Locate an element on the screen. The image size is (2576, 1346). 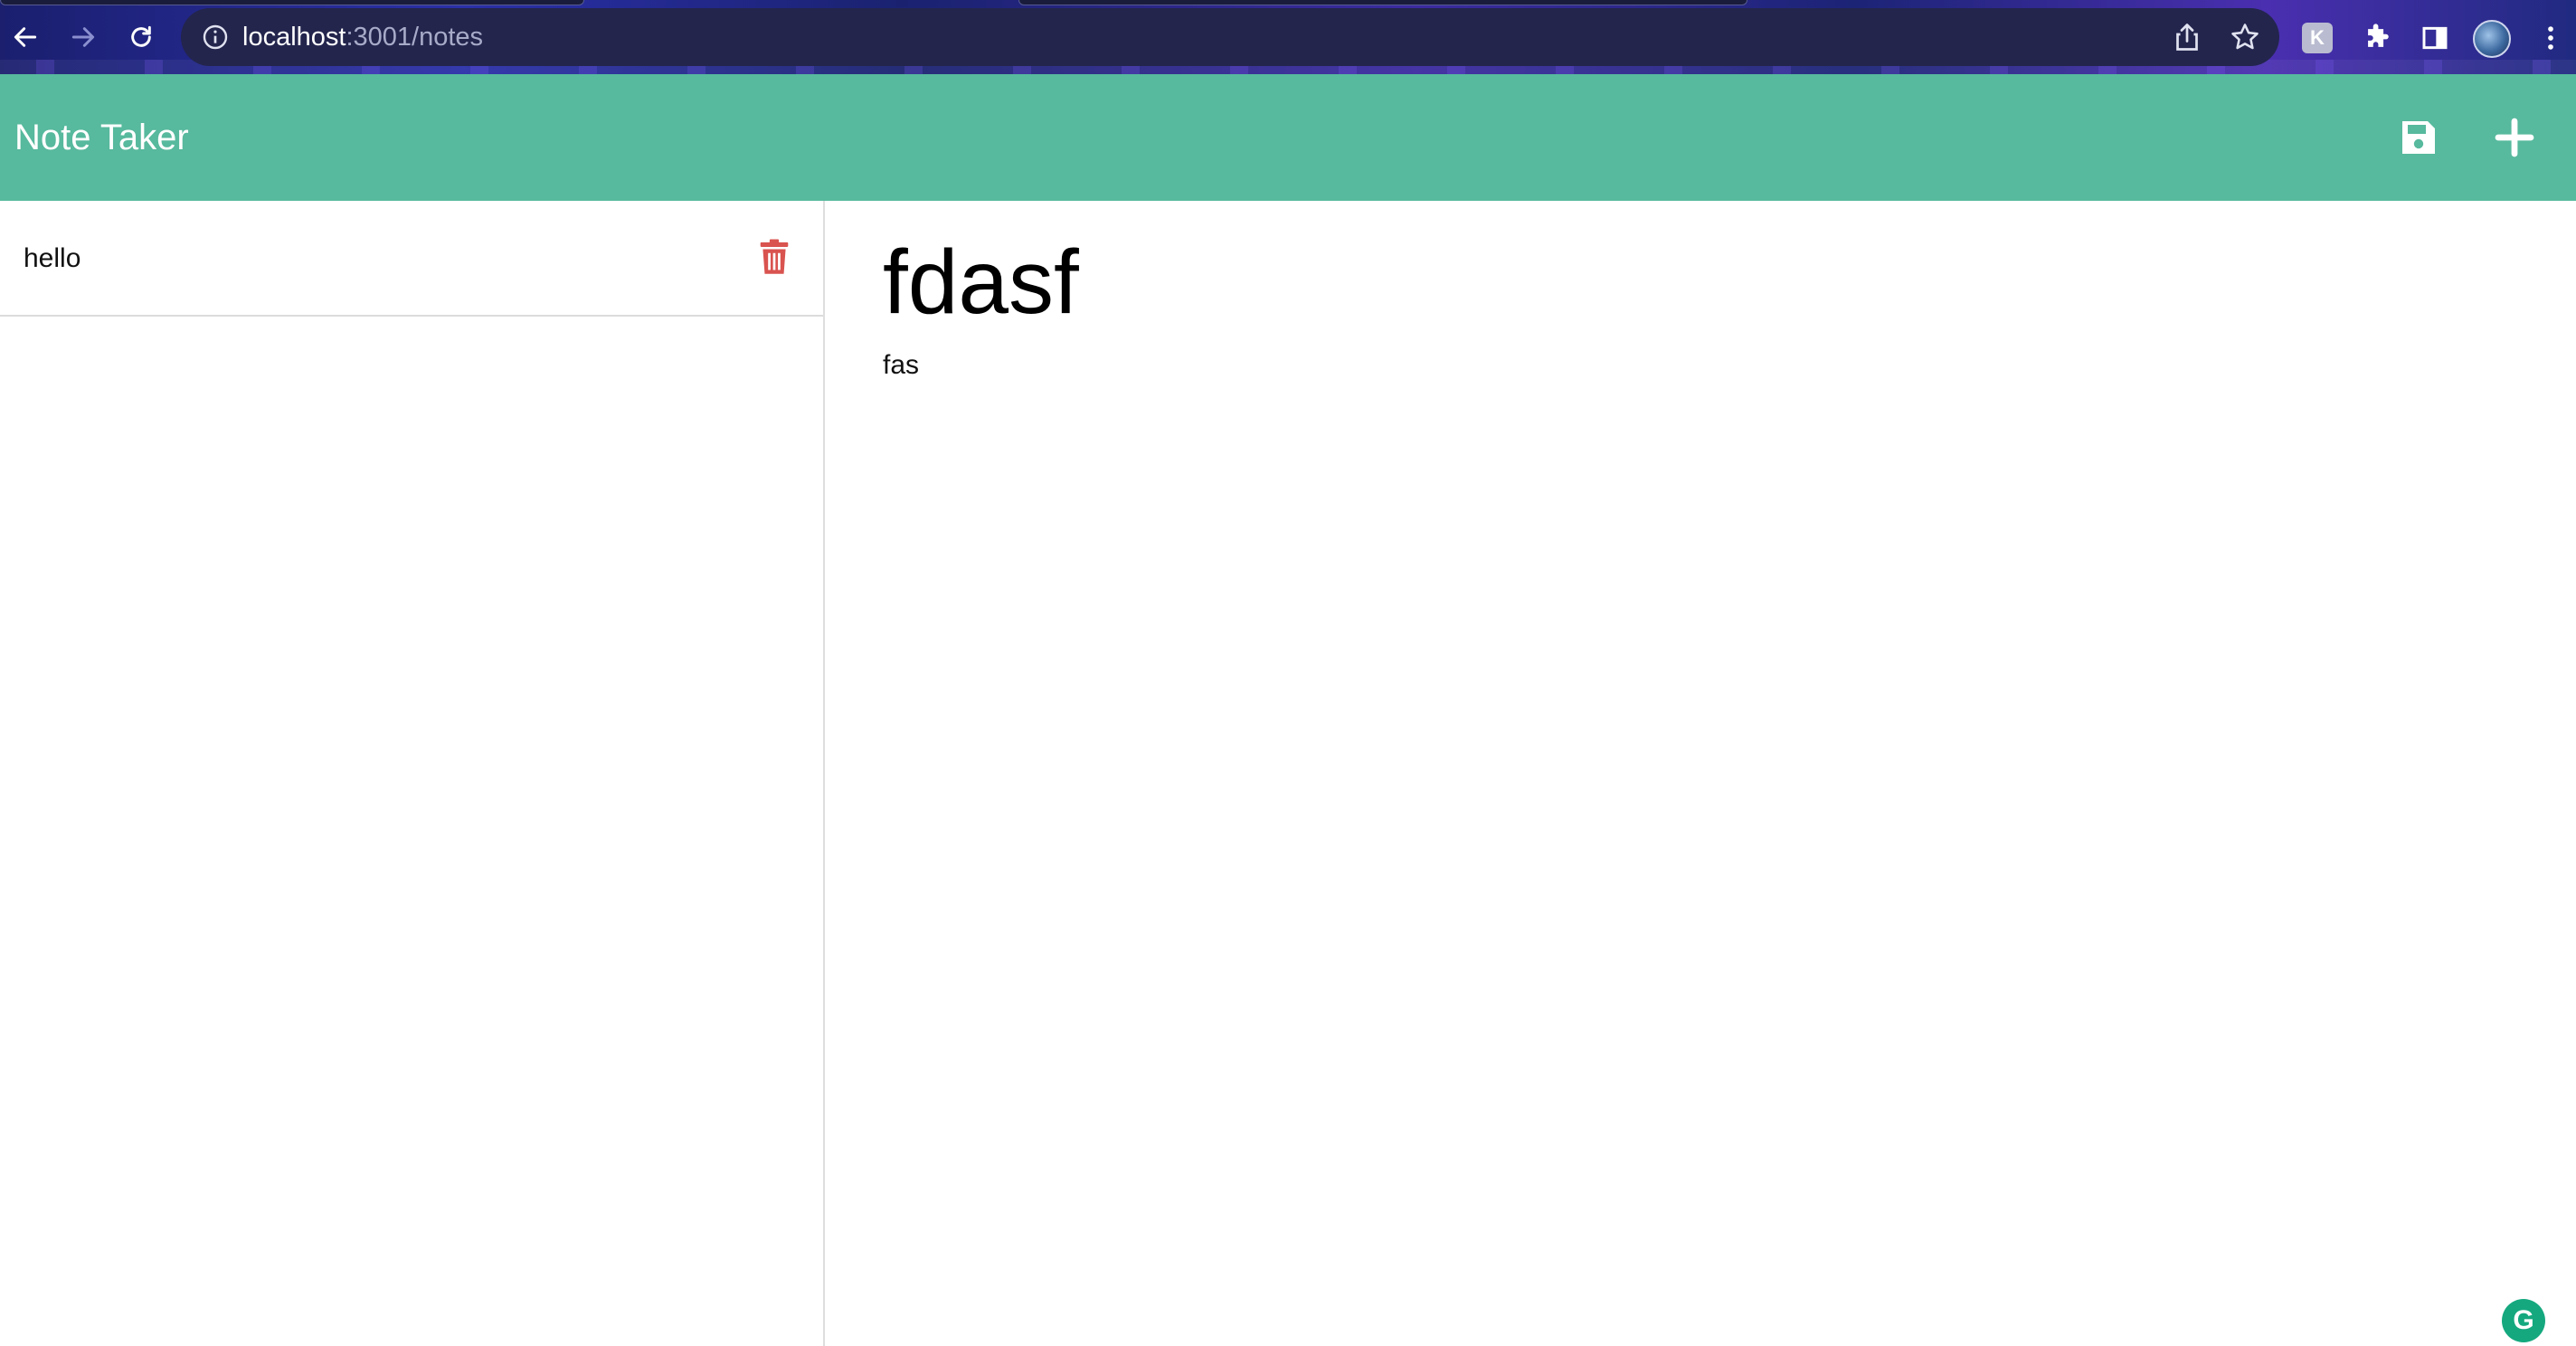
tab-edge-right is located at coordinates (1382, 2).